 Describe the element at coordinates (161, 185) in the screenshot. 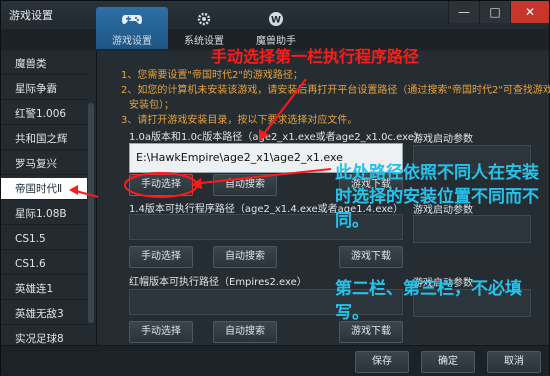

I see `highlight-ellipse` at that location.